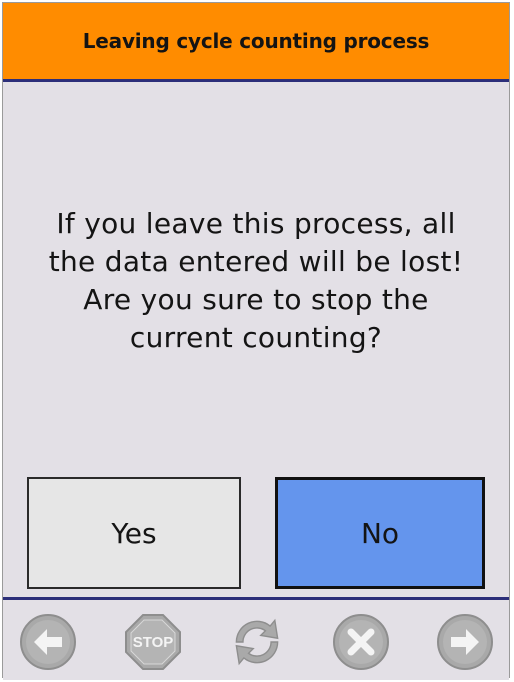 The width and height of the screenshot is (514, 682). I want to click on stop-icon: STOP, so click(153, 642).